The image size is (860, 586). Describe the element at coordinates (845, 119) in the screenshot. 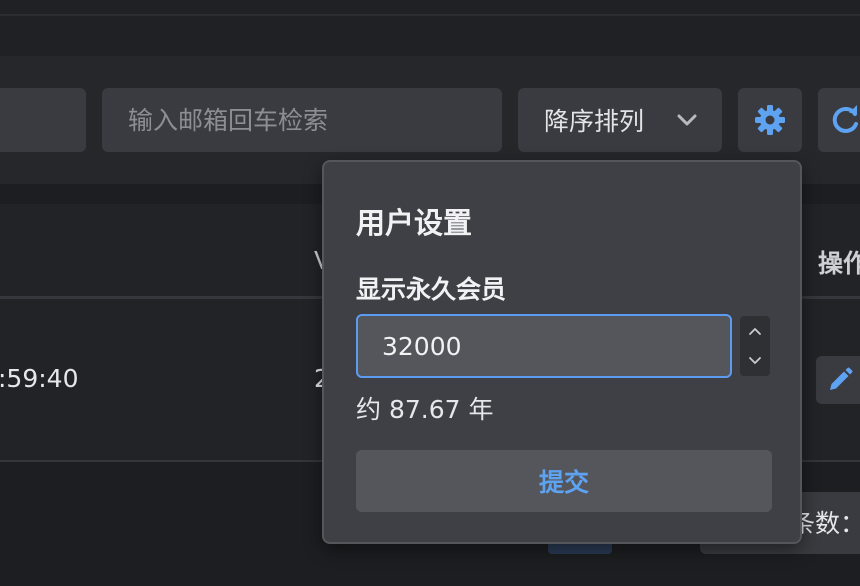

I see `refresh-icon` at that location.